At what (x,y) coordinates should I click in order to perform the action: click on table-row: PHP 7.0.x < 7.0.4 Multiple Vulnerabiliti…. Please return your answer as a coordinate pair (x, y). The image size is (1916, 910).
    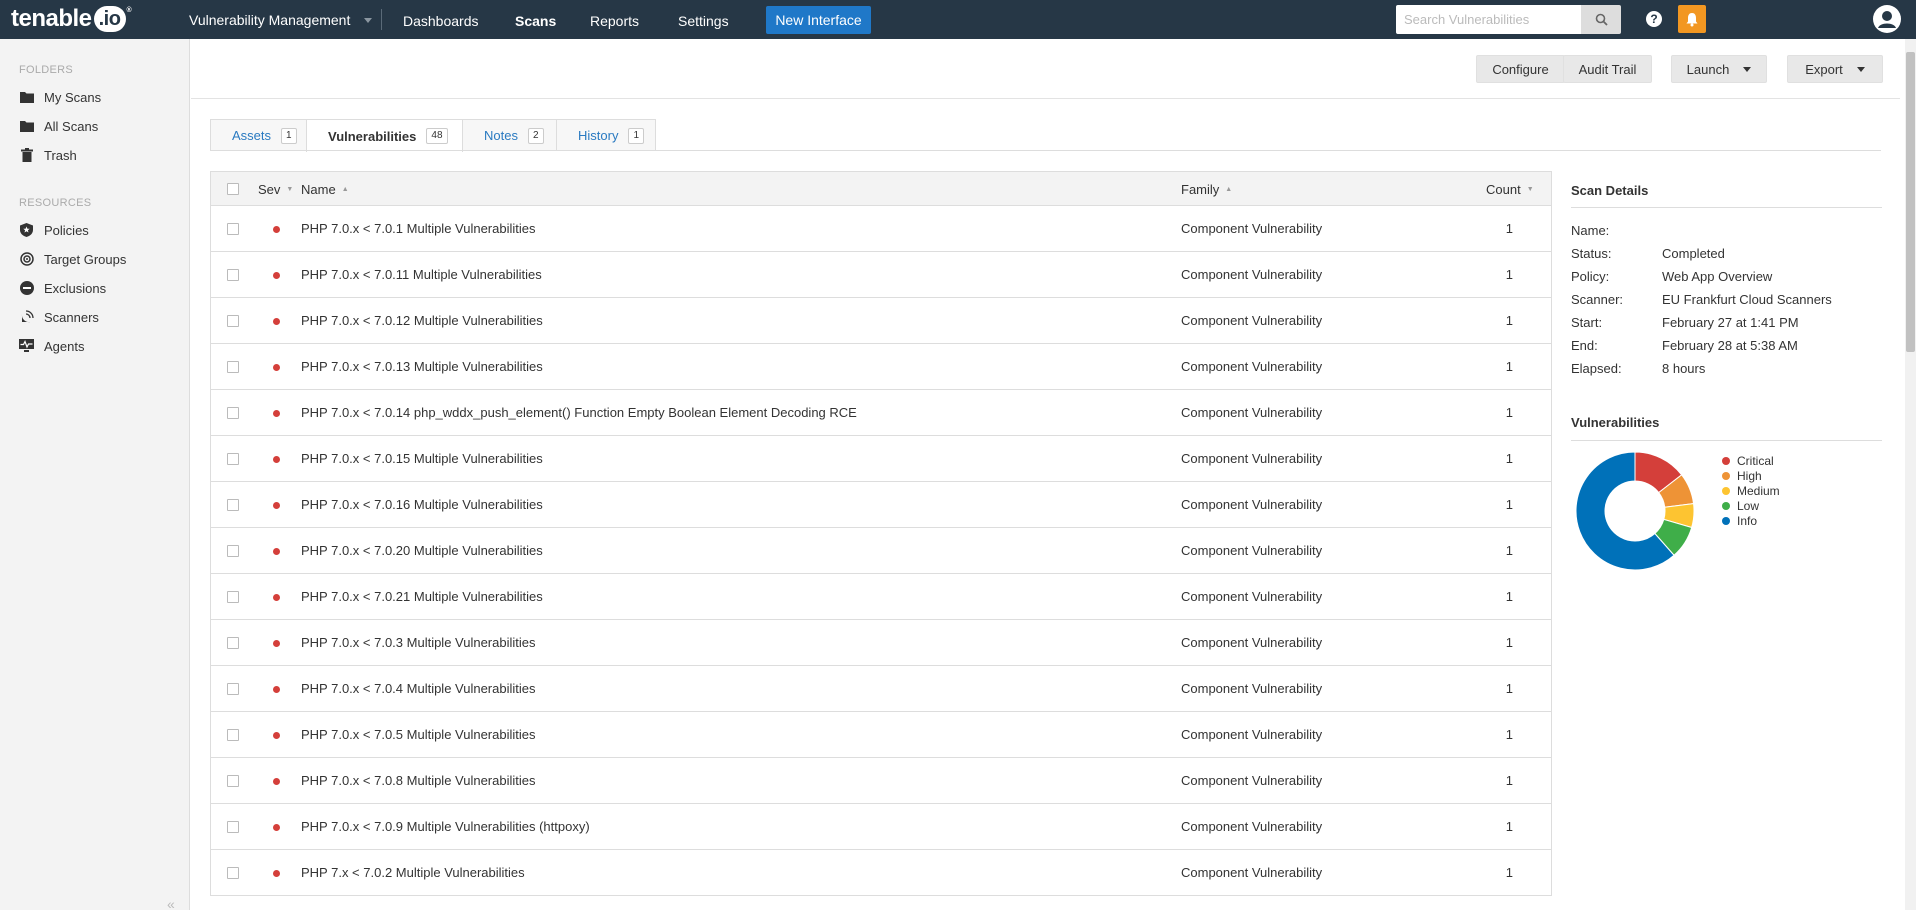
    Looking at the image, I should click on (881, 689).